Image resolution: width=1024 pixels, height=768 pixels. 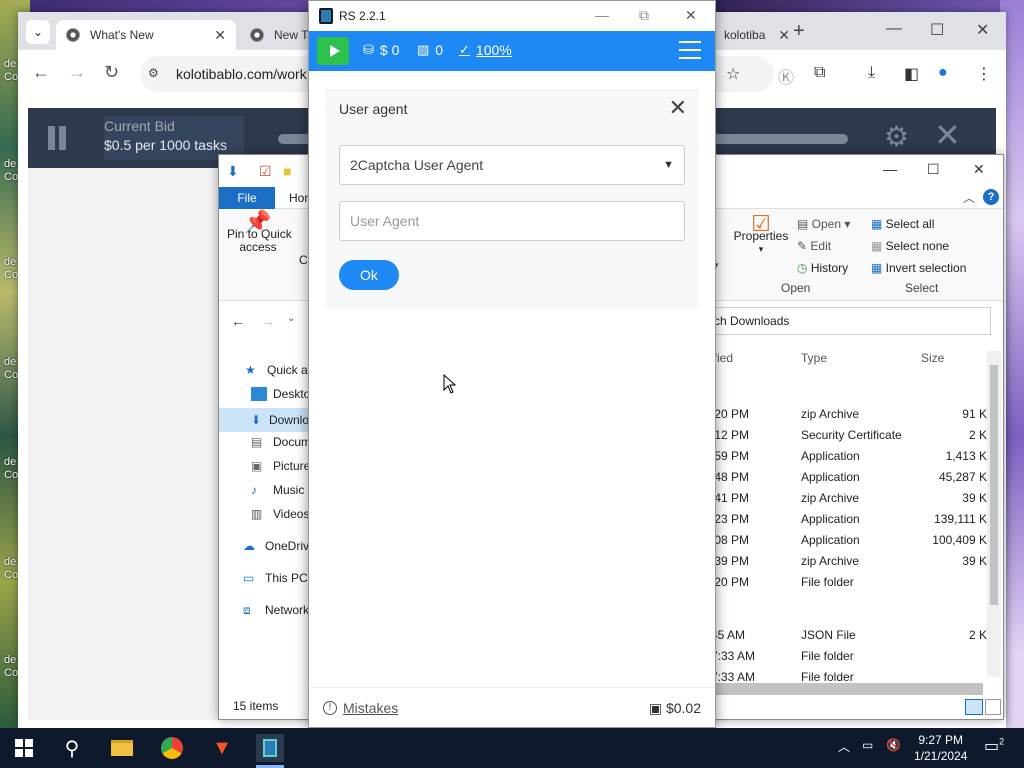 I want to click on select-value: 2Captcha User Agent, so click(x=417, y=165).